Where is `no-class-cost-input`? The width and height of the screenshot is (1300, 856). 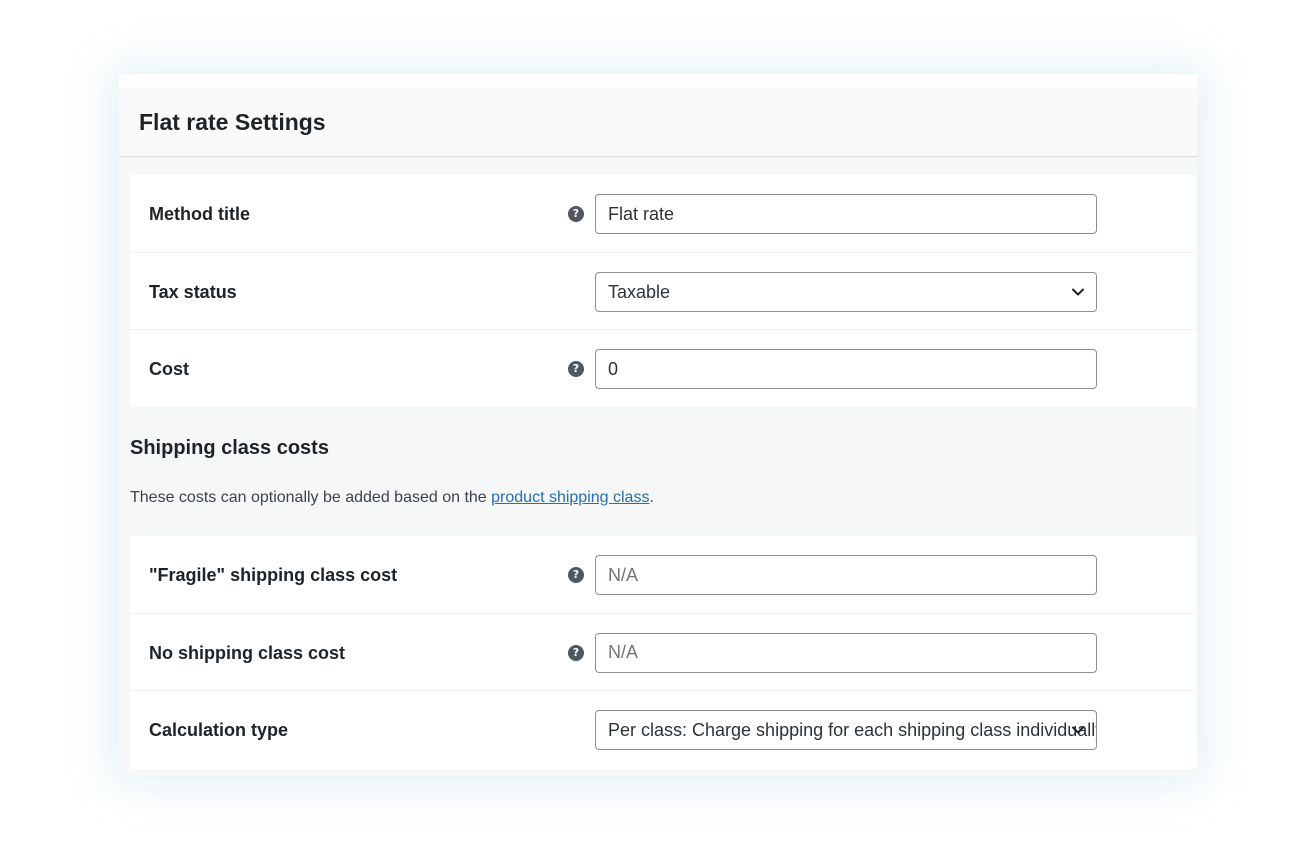 no-class-cost-input is located at coordinates (846, 652).